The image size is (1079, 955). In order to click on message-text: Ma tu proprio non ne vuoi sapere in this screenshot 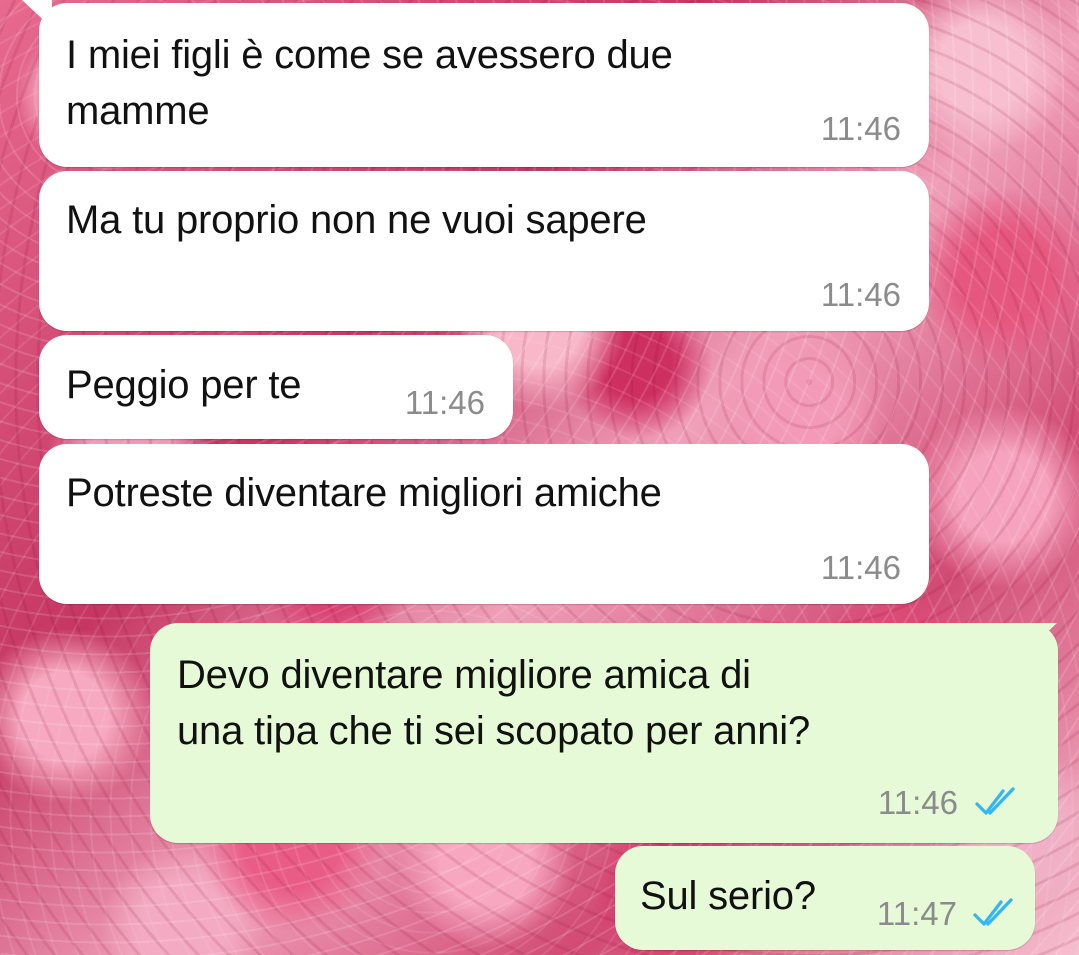, I will do `click(356, 220)`.